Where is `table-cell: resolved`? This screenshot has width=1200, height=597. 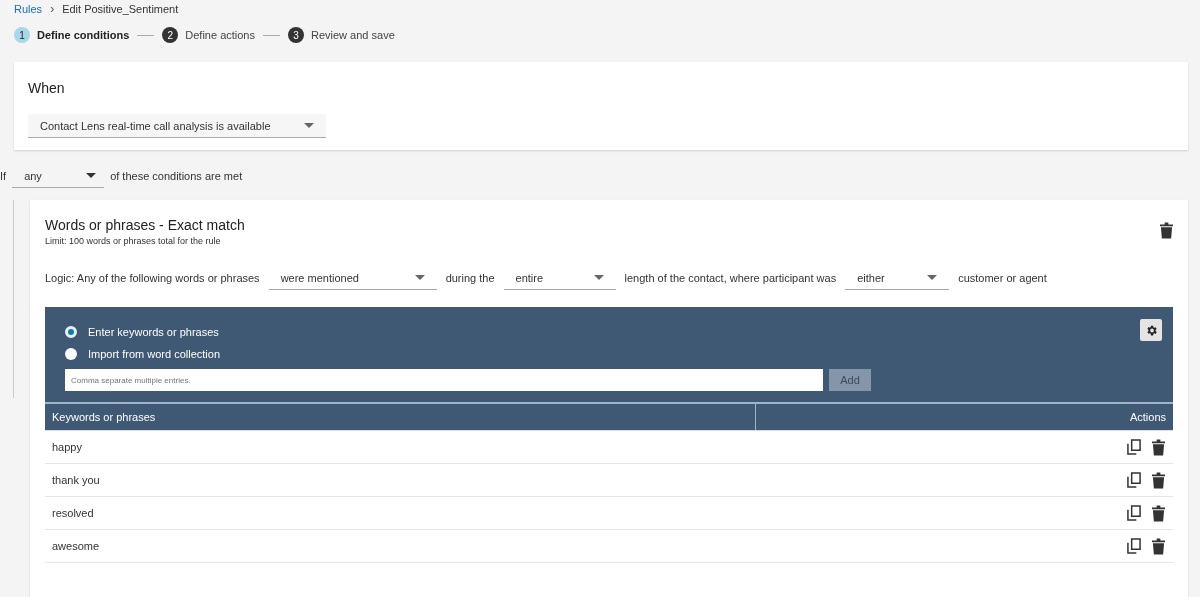
table-cell: resolved is located at coordinates (73, 513).